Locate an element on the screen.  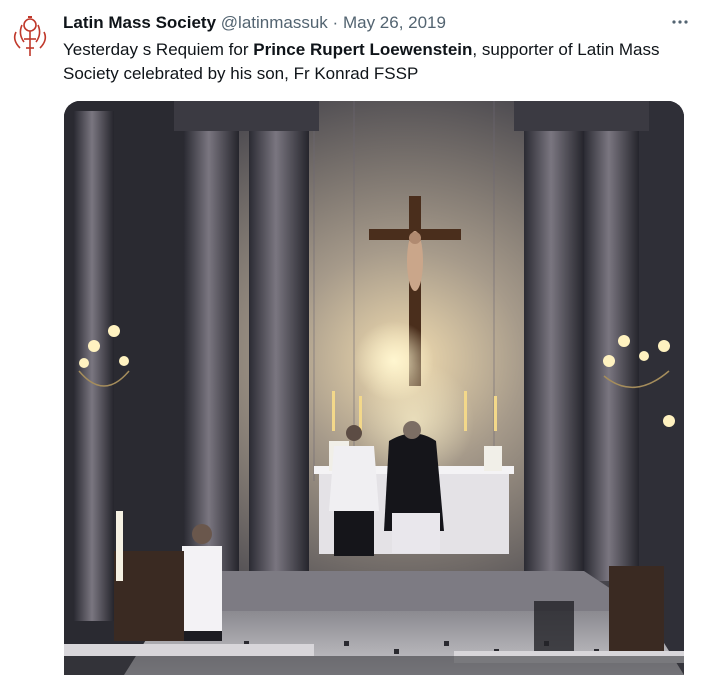
avatar is located at coordinates (30, 35).